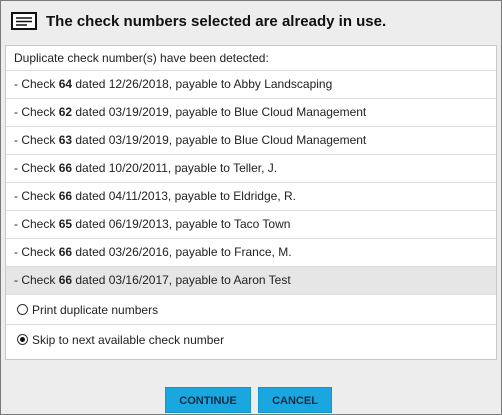 Image resolution: width=502 pixels, height=415 pixels. What do you see at coordinates (22, 309) in the screenshot?
I see `print-duplicate-radio` at bounding box center [22, 309].